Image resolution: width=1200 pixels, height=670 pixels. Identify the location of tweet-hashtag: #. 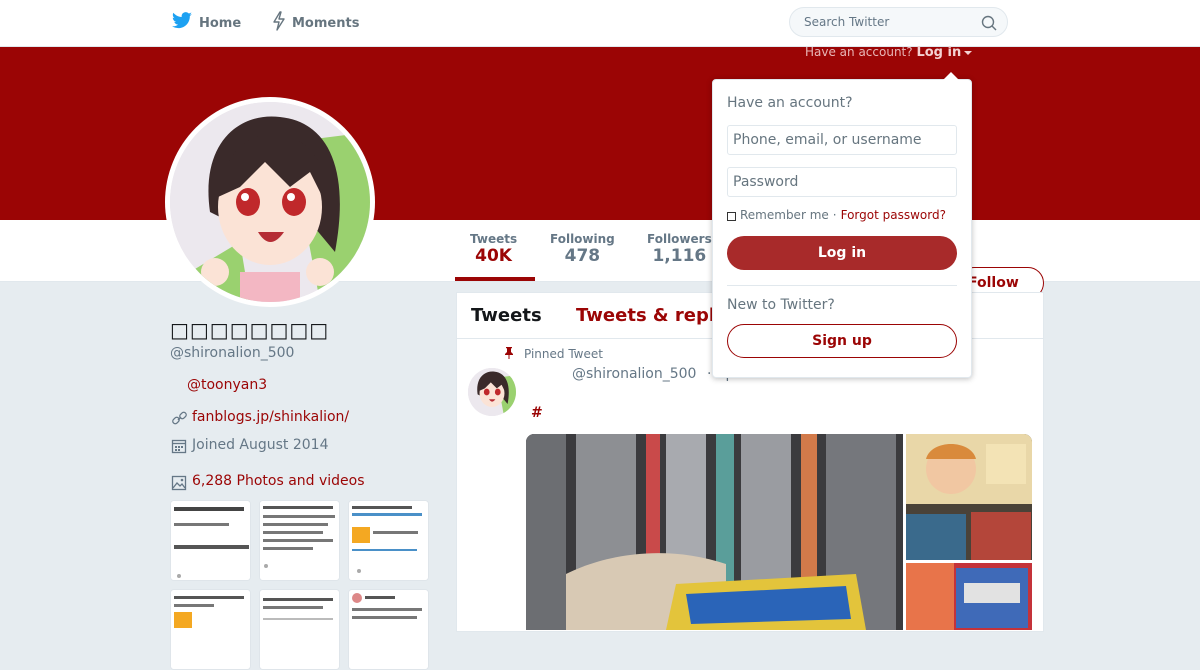
(537, 413).